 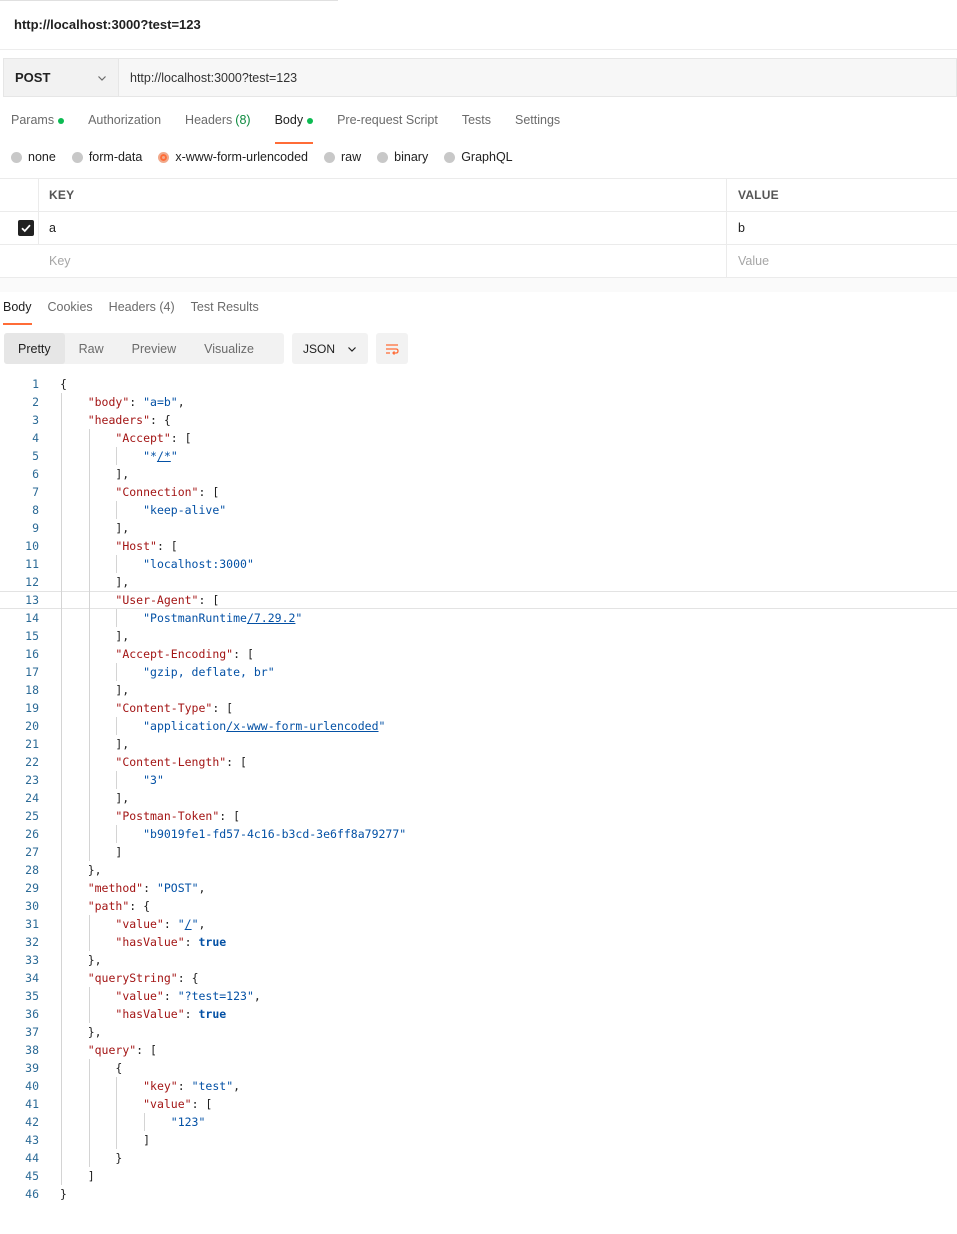 What do you see at coordinates (225, 311) in the screenshot?
I see `response-tab-test-results: Test Results` at bounding box center [225, 311].